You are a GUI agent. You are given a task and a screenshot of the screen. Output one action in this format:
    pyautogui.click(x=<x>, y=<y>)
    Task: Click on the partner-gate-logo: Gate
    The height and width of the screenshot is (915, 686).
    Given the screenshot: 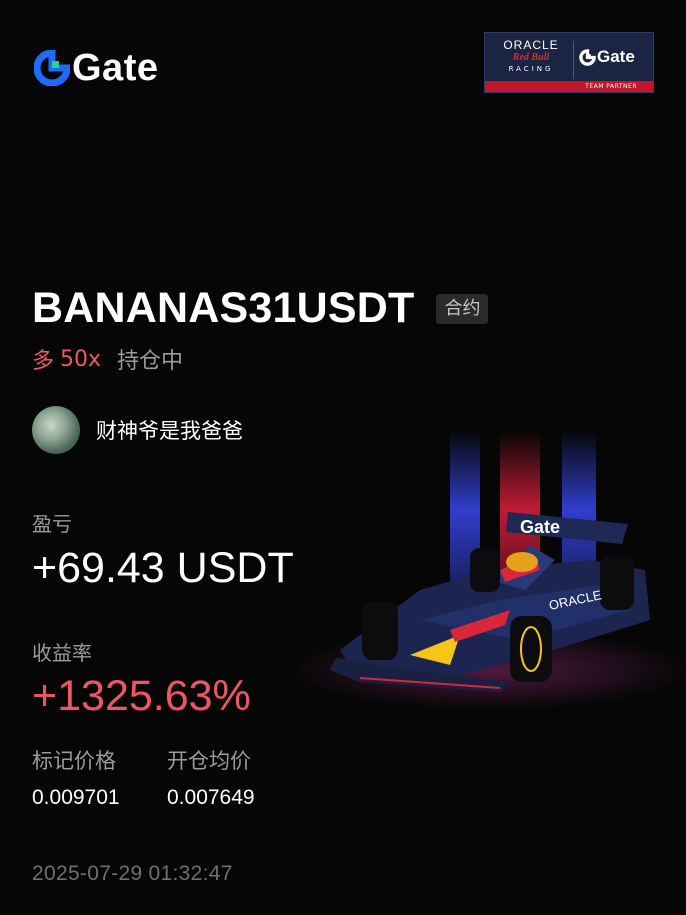 What is the action you would take?
    pyautogui.click(x=607, y=57)
    